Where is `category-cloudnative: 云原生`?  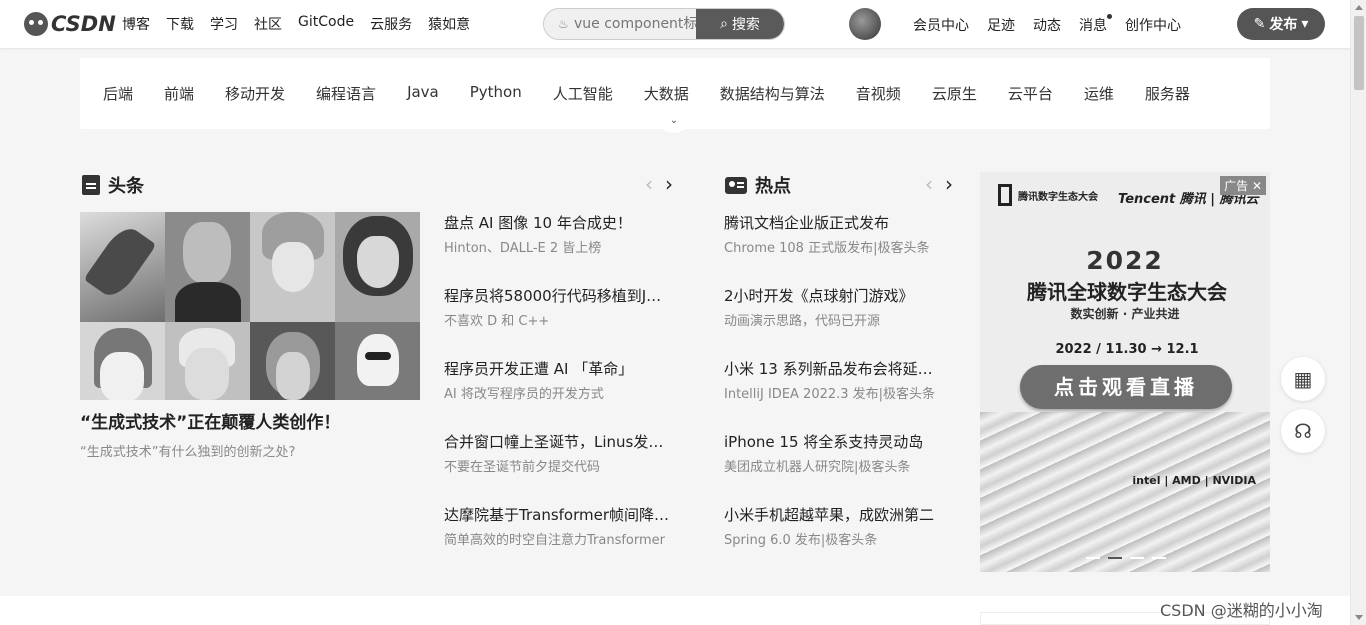 category-cloudnative: 云原生 is located at coordinates (954, 93).